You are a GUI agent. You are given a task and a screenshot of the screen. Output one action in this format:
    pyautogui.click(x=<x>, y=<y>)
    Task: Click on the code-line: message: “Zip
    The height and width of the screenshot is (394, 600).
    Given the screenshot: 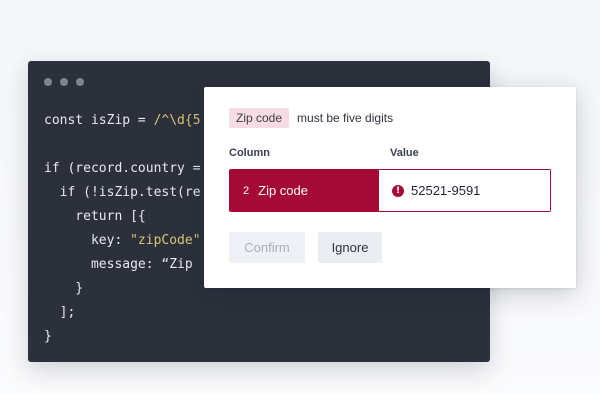 What is the action you would take?
    pyautogui.click(x=122, y=265)
    